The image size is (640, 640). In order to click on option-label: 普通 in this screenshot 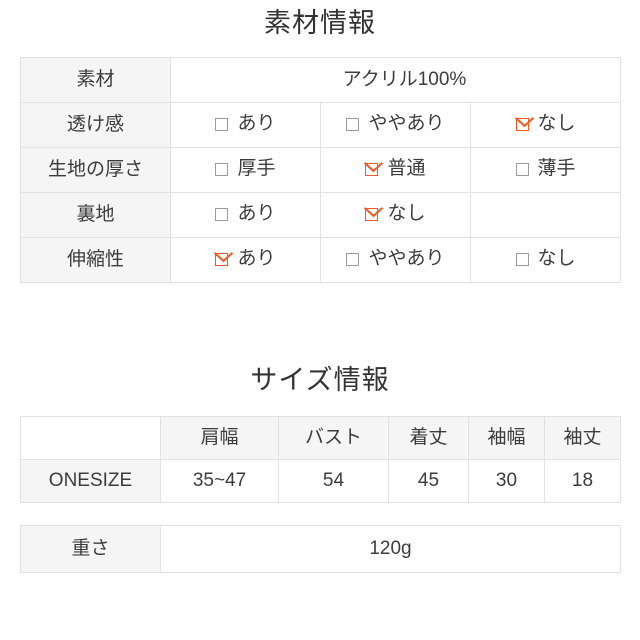, I will do `click(406, 168)`.